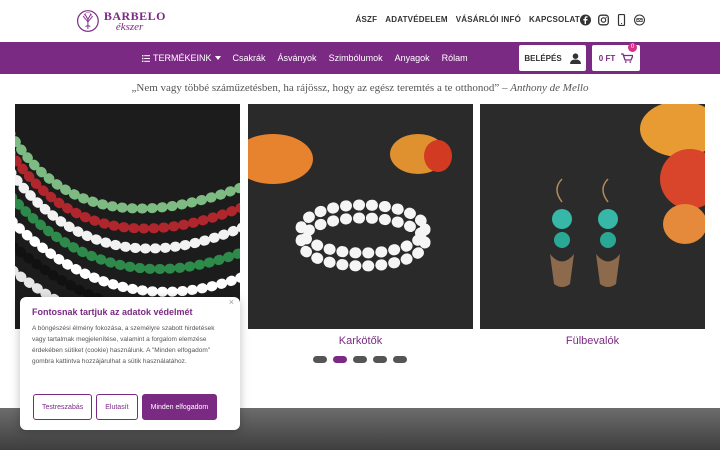 The image size is (720, 450). Describe the element at coordinates (592, 341) in the screenshot. I see `carousel-caption-3: Fülbevalók` at that location.